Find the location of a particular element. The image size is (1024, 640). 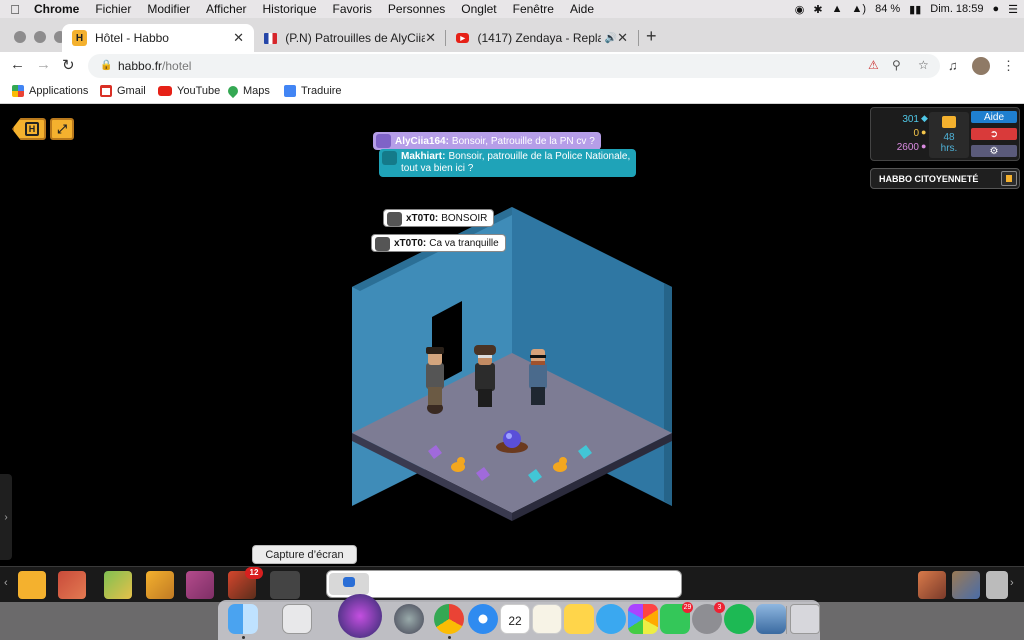

hc-club-box: 48 hrs. is located at coordinates (949, 135).